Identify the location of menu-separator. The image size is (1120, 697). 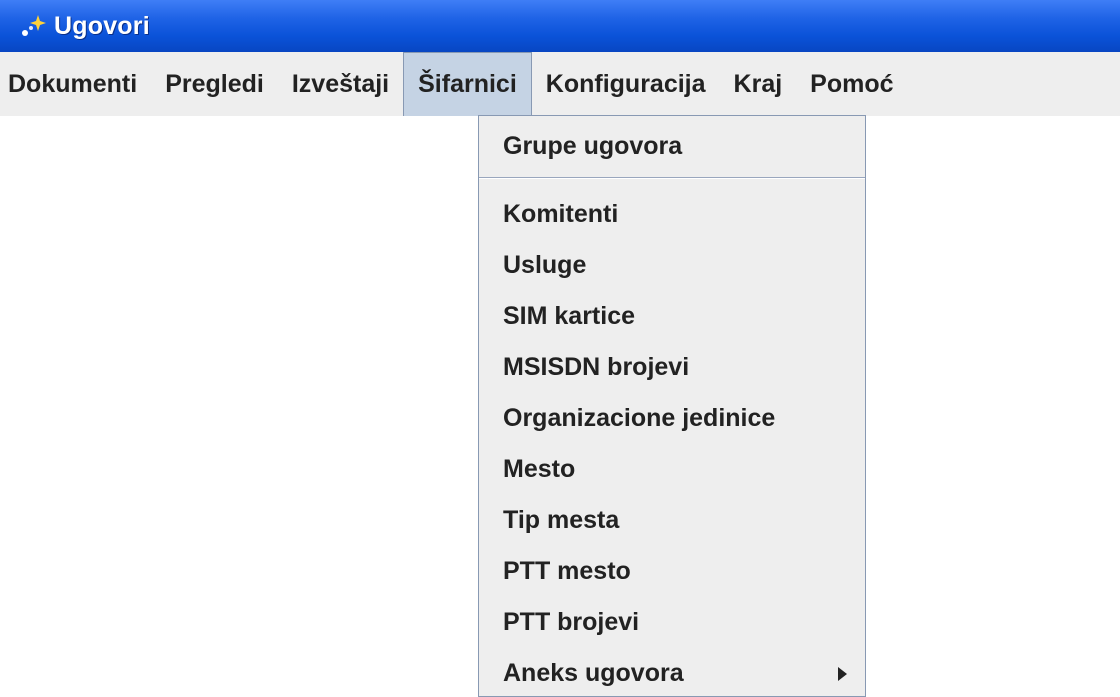
(672, 178).